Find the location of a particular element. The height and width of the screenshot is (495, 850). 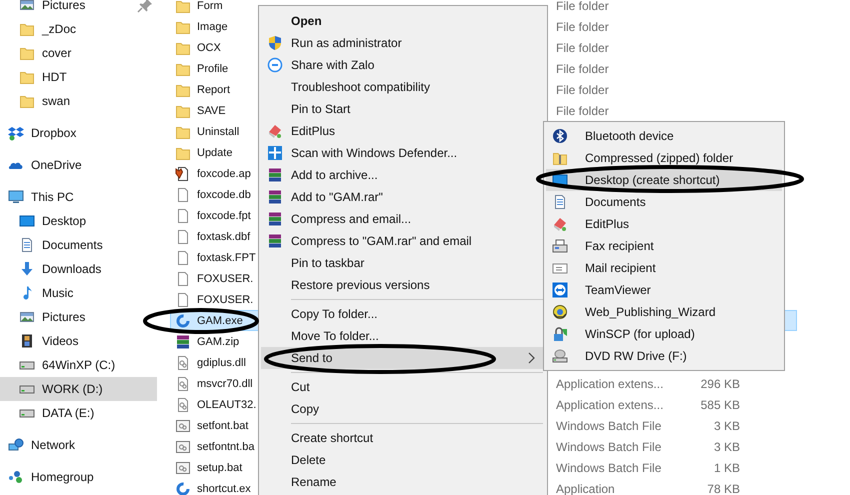

file-name: gdiplus.dll is located at coordinates (221, 362).